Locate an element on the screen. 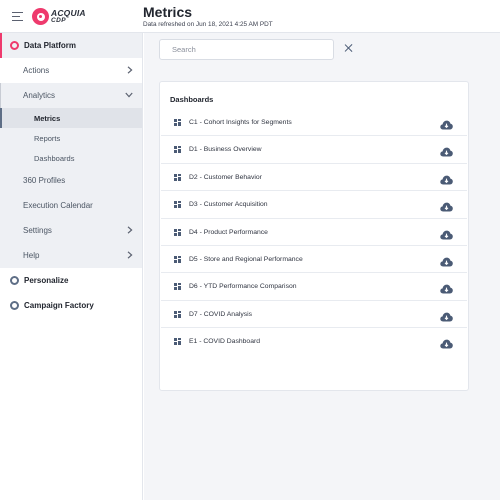  dashboard-name: C1 - Cohort Insights for Segments is located at coordinates (240, 122).